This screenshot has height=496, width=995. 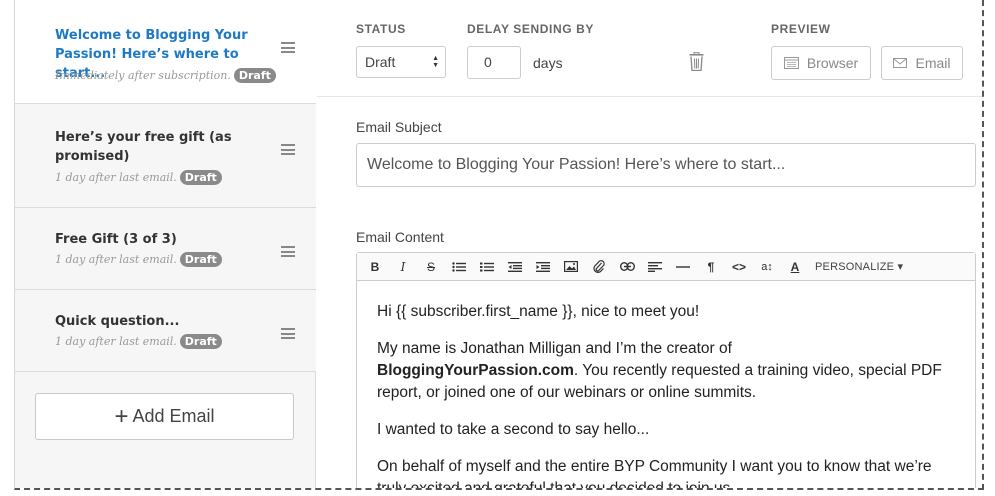 What do you see at coordinates (401, 62) in the screenshot?
I see `status-select: Draft ▲ ▼` at bounding box center [401, 62].